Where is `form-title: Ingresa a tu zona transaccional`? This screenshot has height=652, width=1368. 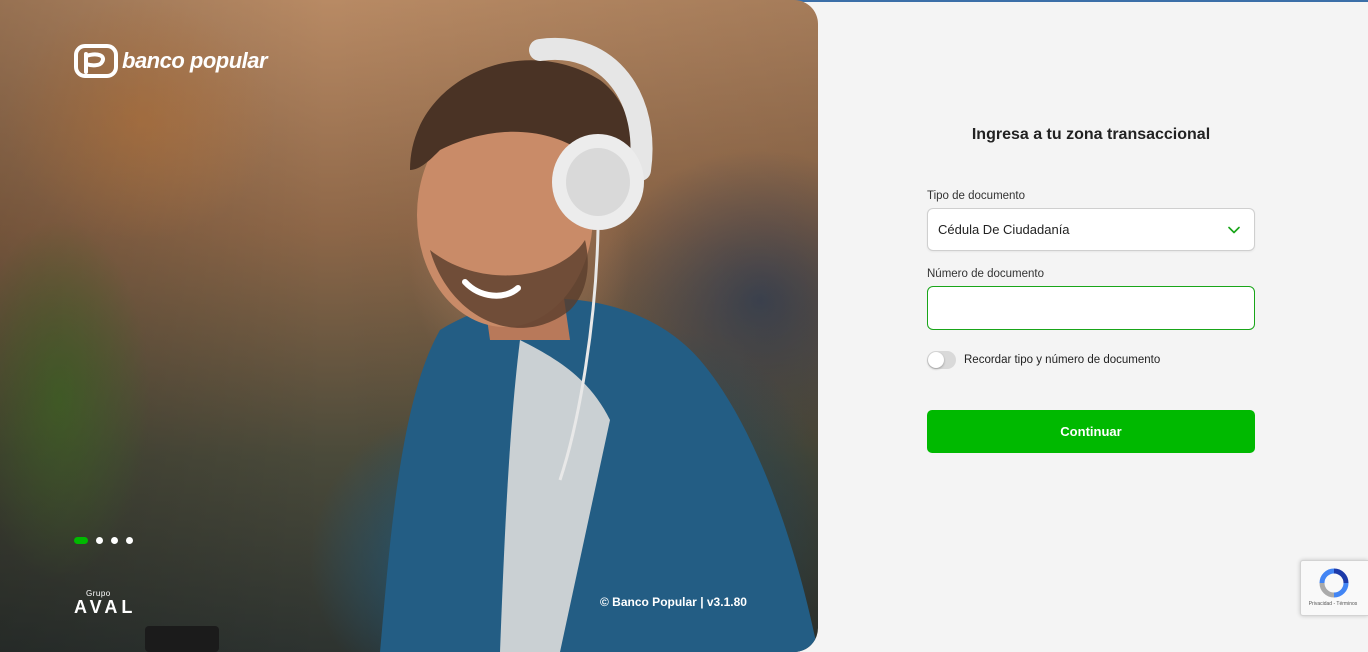
form-title: Ingresa a tu zona transaccional is located at coordinates (1091, 134).